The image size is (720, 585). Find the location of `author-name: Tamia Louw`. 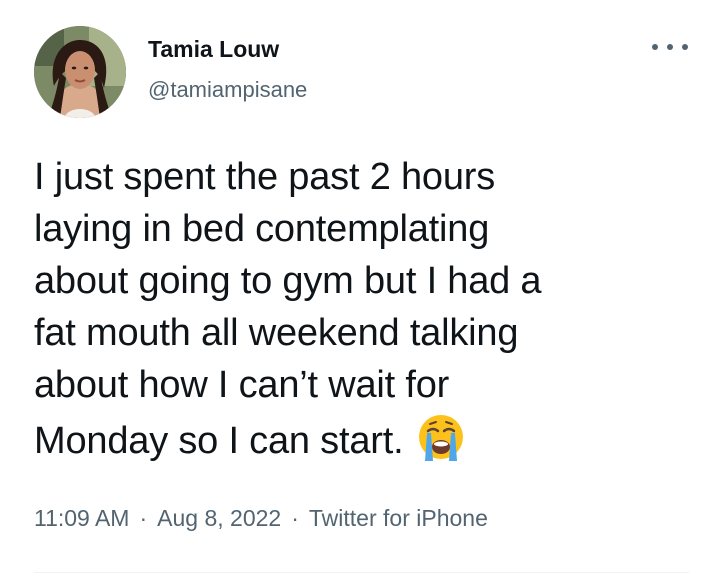

author-name: Tamia Louw is located at coordinates (213, 49).